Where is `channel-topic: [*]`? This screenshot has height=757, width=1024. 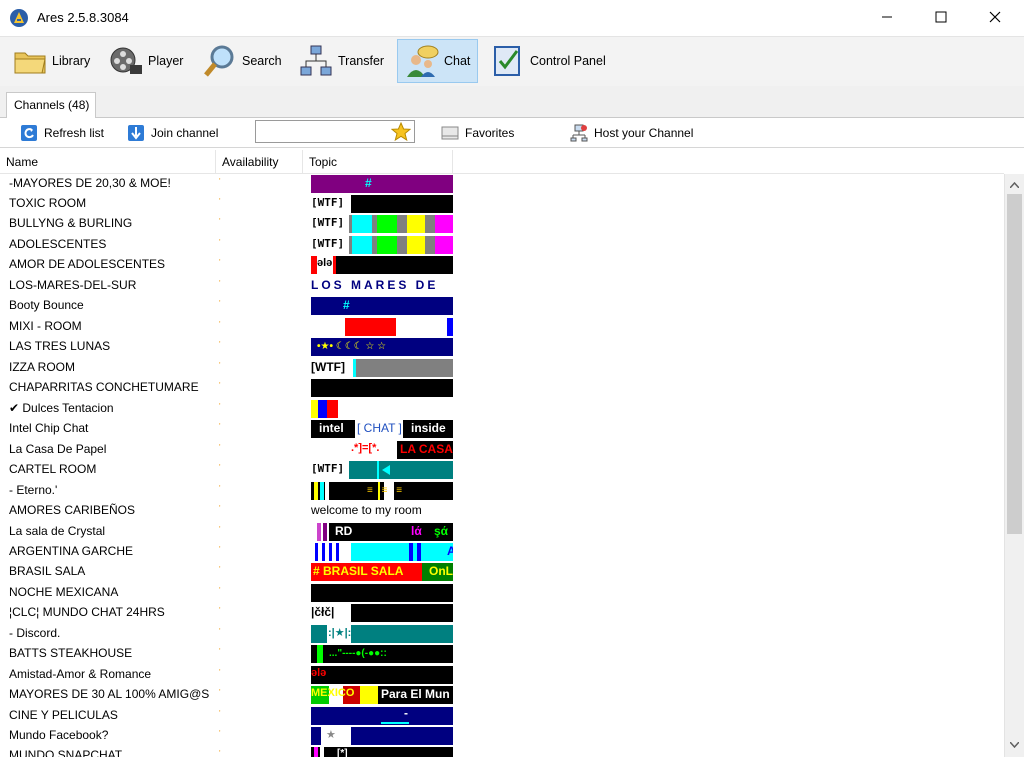 channel-topic: [*] is located at coordinates (382, 751).